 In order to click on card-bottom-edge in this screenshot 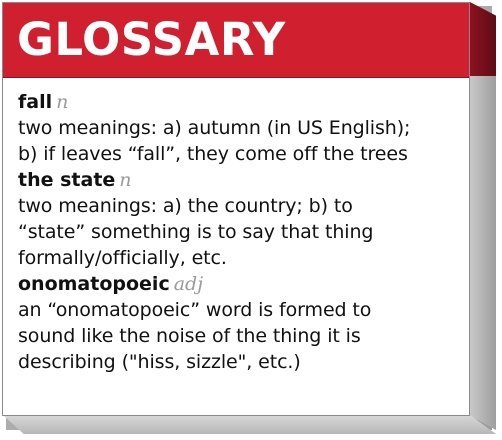, I will do `click(250, 425)`.